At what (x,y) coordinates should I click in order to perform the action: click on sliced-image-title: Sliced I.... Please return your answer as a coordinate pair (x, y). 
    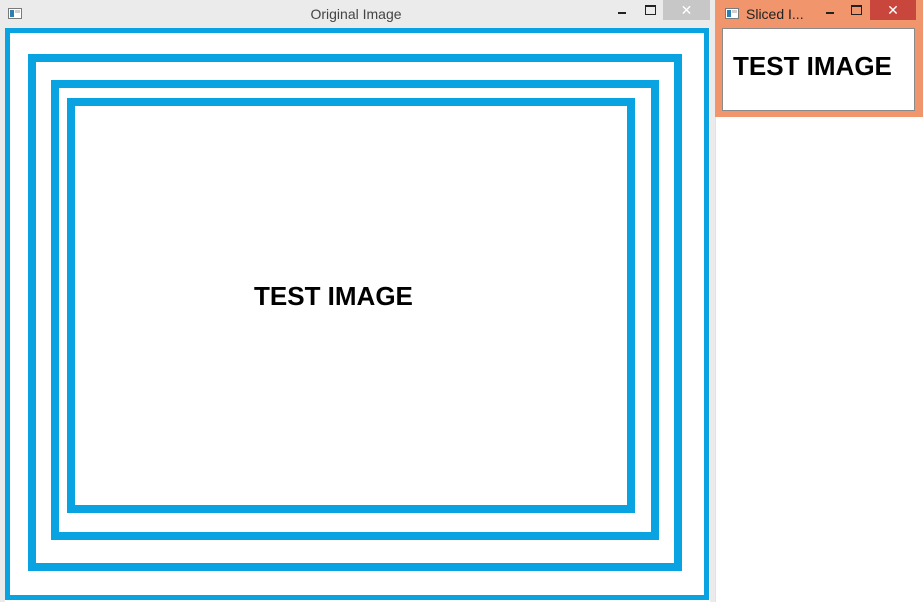
    Looking at the image, I should click on (775, 14).